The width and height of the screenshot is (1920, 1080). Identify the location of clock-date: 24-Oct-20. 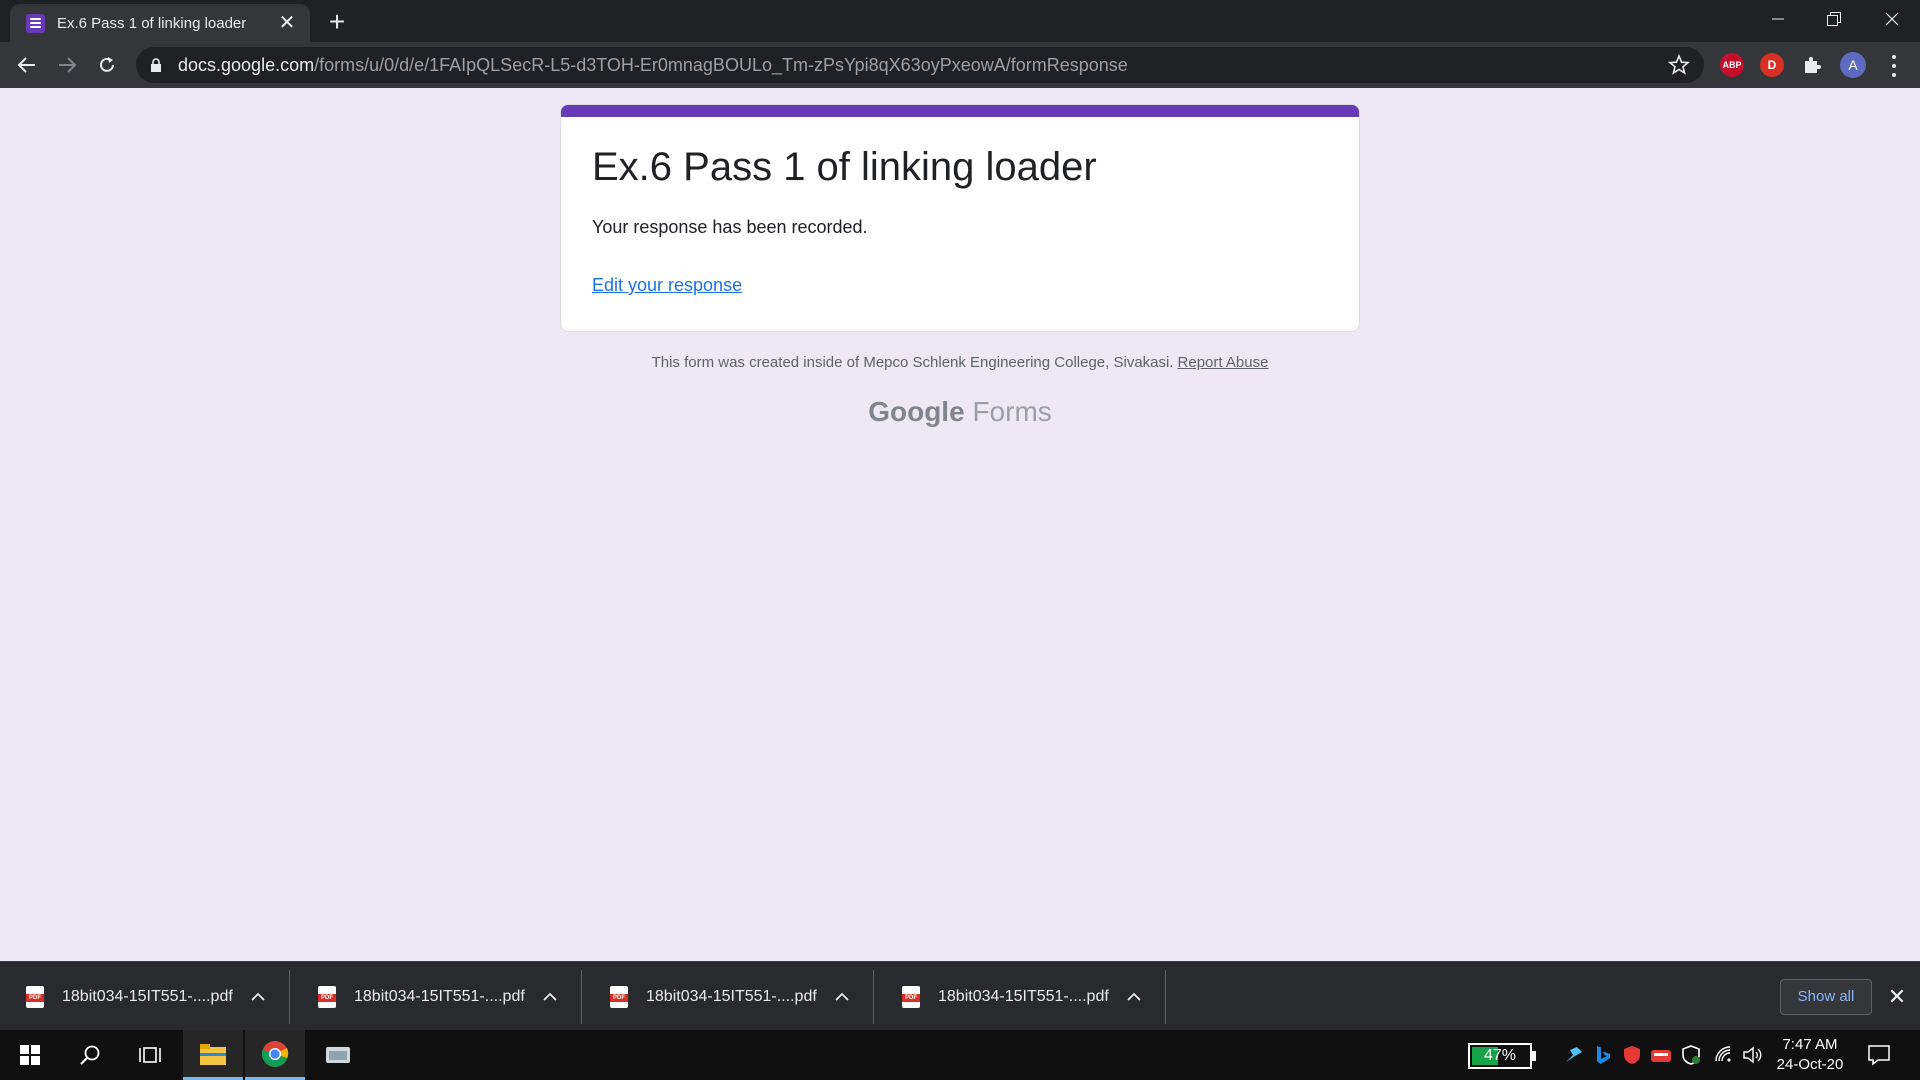
(1810, 1064).